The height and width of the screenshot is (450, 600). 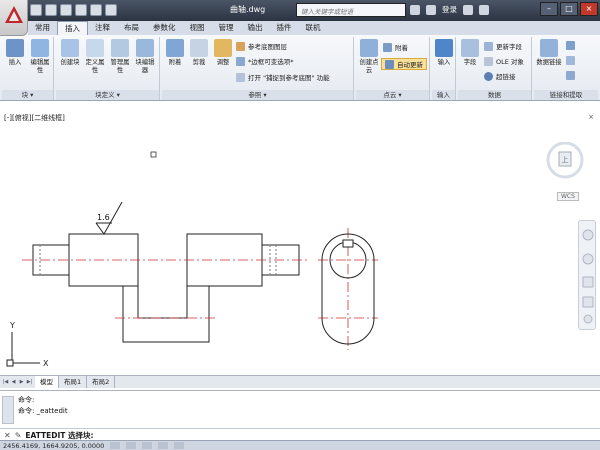 I want to click on clip-button: 剪裁, so click(x=199, y=53).